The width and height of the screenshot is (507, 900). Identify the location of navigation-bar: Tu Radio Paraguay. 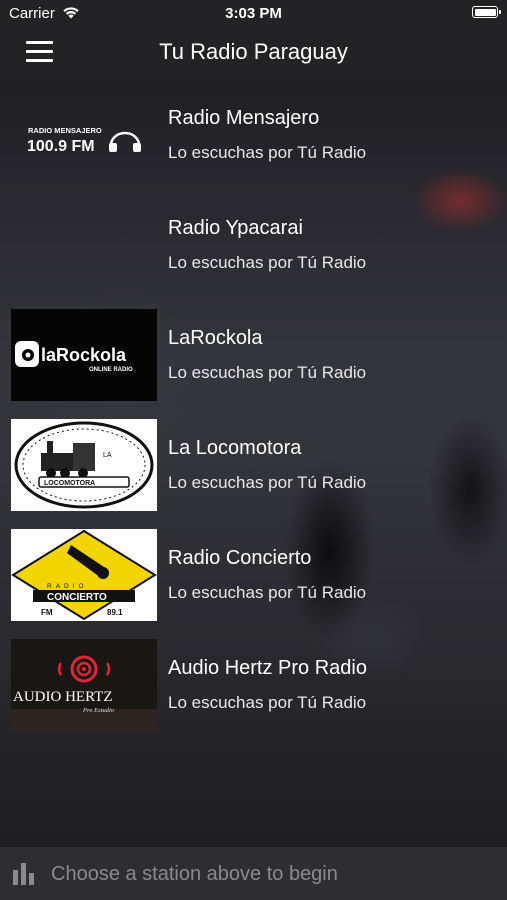
(253, 53).